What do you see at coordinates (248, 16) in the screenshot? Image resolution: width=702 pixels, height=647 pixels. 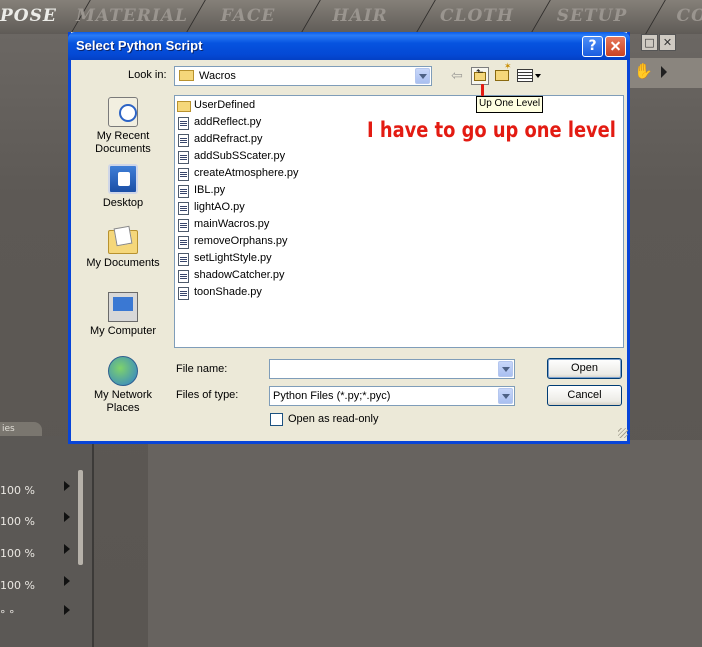 I see `tab-face-label: FACE` at bounding box center [248, 16].